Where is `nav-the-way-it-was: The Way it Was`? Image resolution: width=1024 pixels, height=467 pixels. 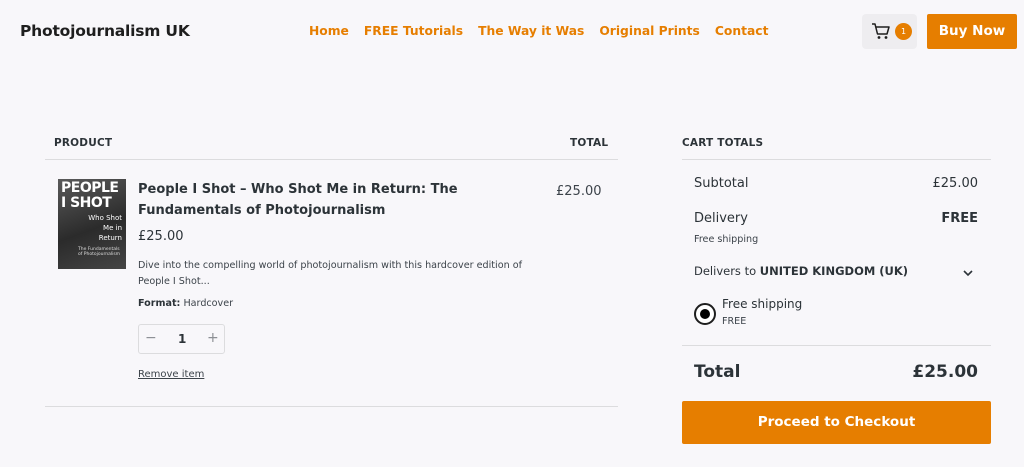
nav-the-way-it-was: The Way it Was is located at coordinates (531, 31).